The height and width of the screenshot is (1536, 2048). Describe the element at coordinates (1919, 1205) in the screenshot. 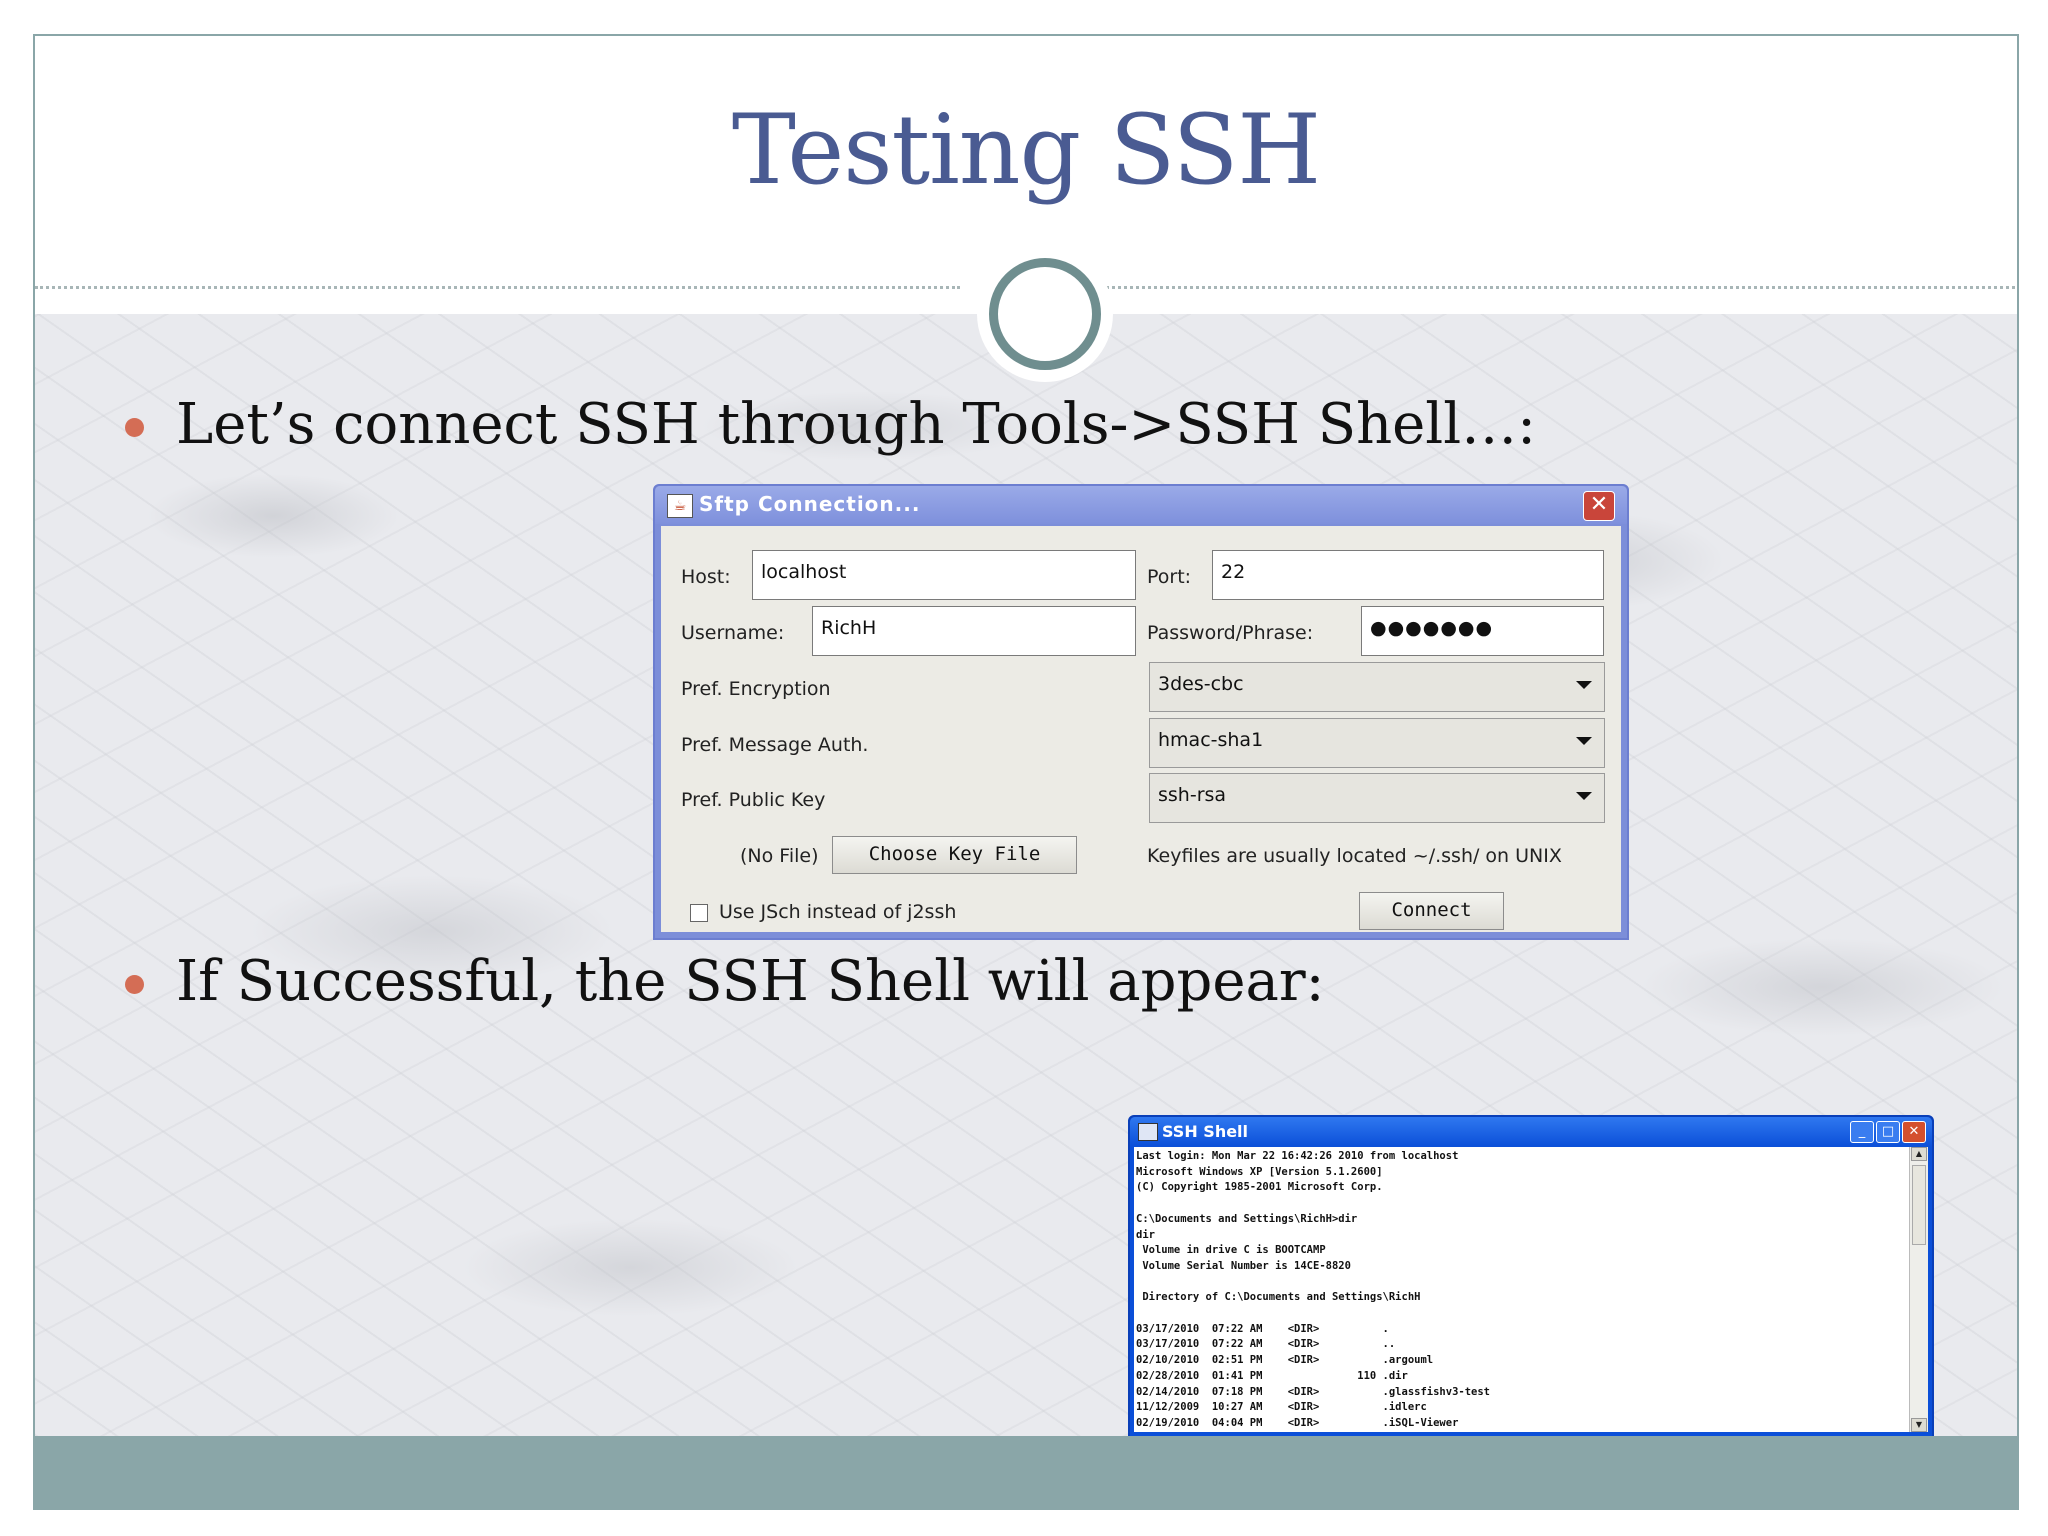

I see `scrollbar-thumb` at that location.